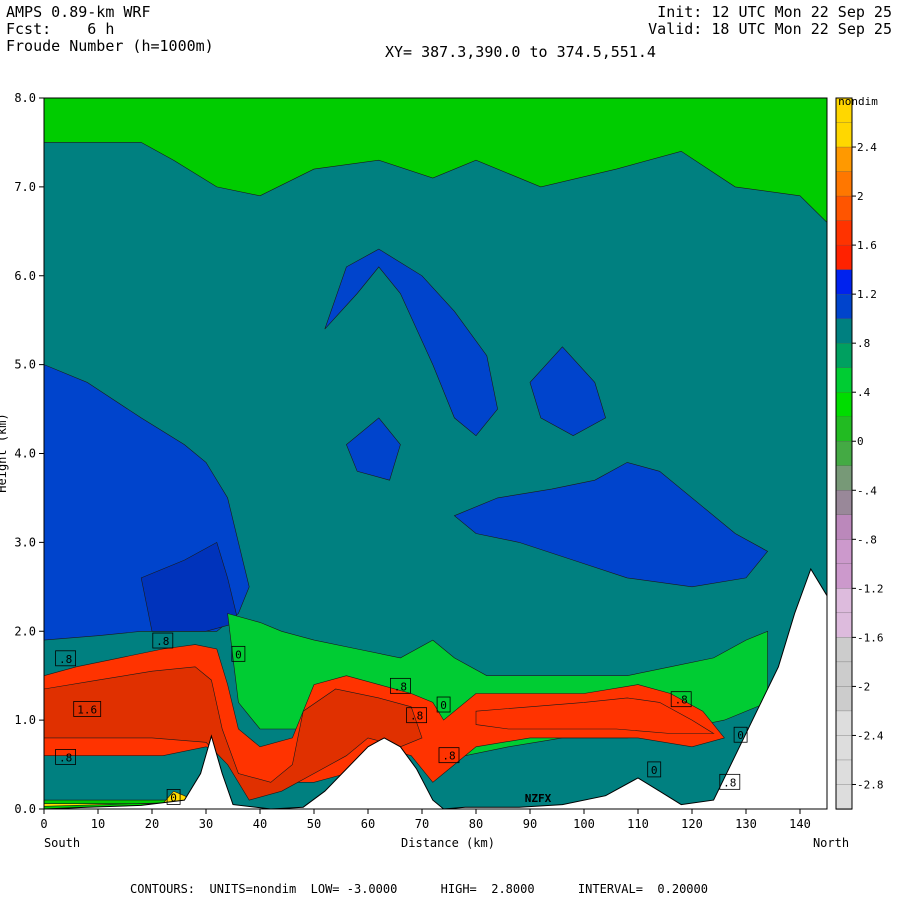 This screenshot has height=900, width=900. I want to click on x-tick-label: 130, so click(746, 824).